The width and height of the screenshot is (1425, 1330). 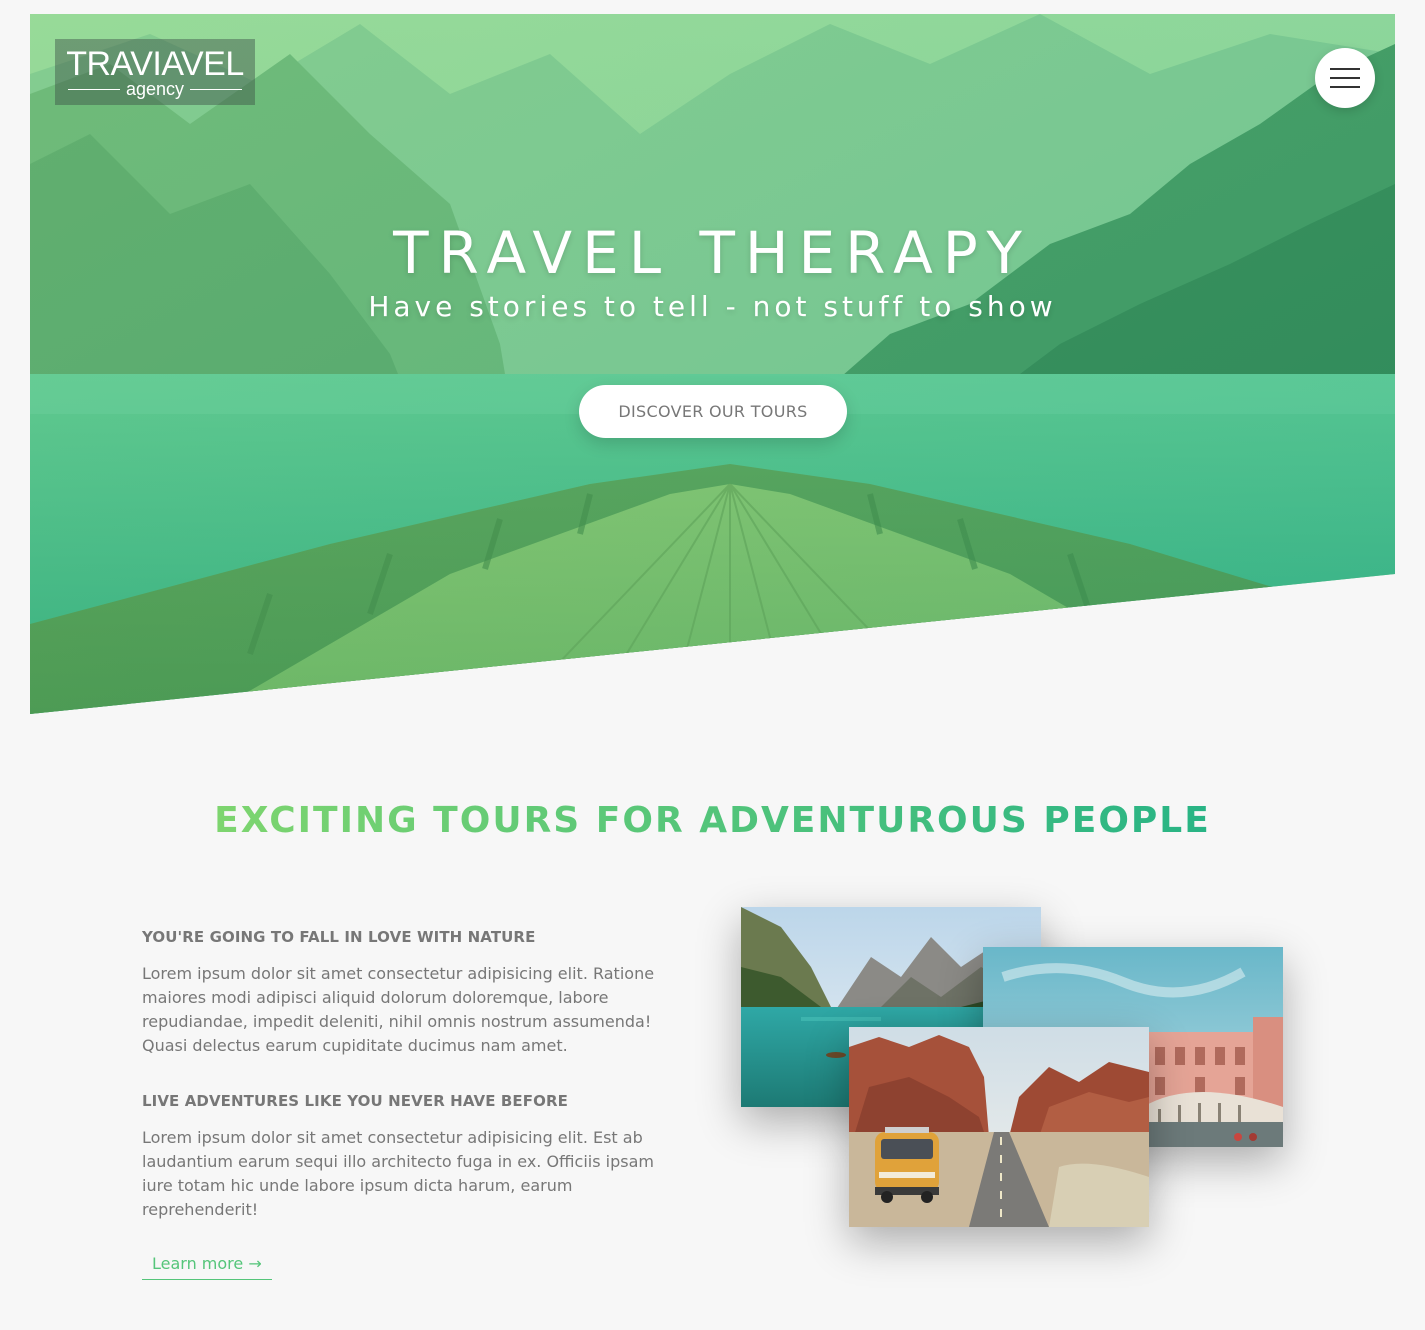 I want to click on menu-button, so click(x=1345, y=78).